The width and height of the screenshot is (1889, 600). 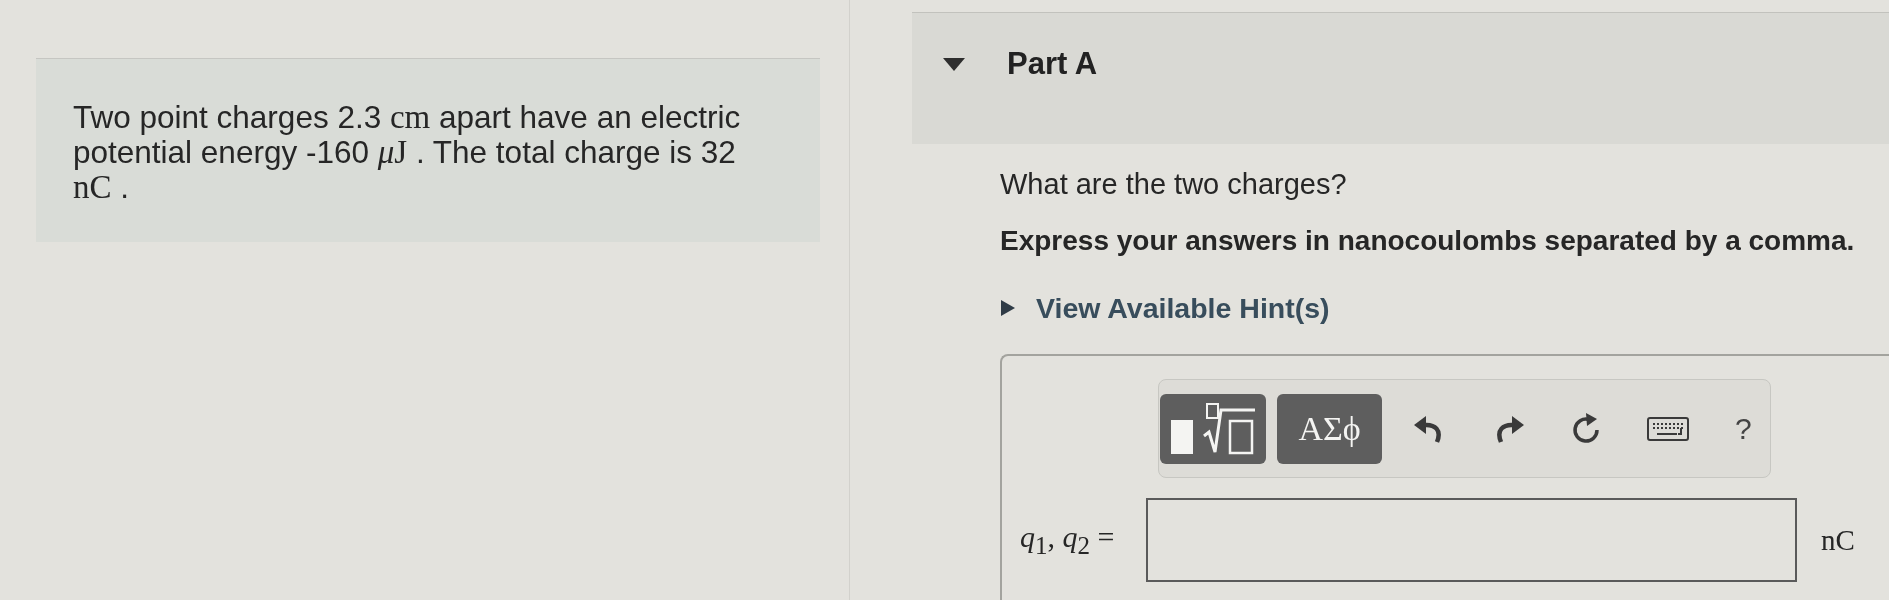 What do you see at coordinates (1510, 428) in the screenshot?
I see `redo-icon` at bounding box center [1510, 428].